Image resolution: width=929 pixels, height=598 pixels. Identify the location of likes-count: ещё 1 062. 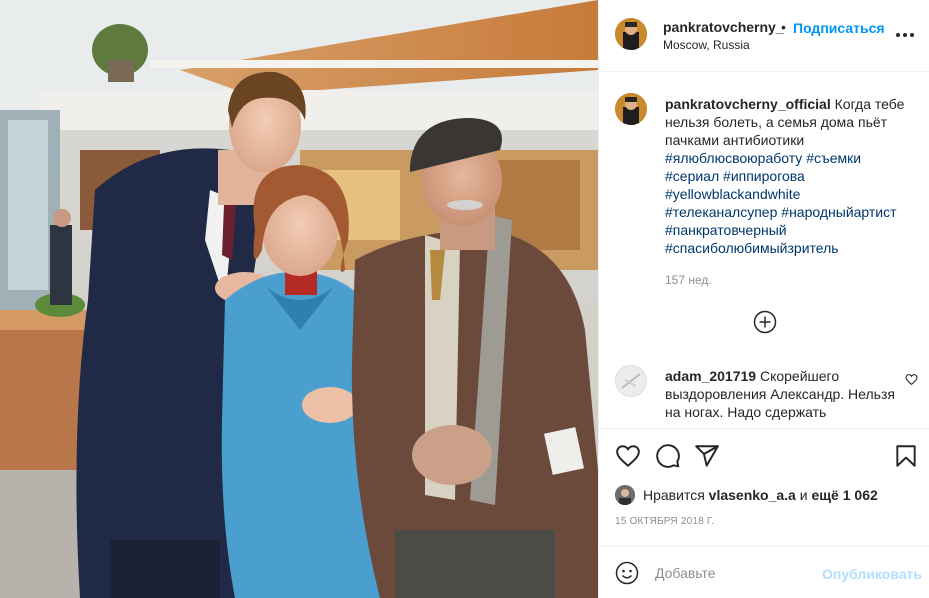
(844, 495).